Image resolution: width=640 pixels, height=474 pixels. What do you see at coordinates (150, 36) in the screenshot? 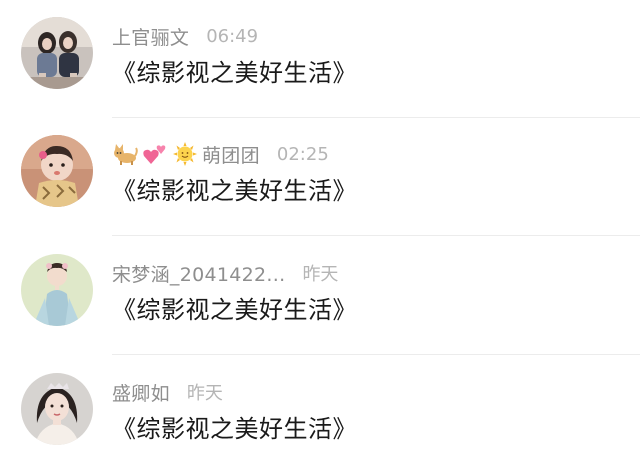
I see `username: 上官骊文` at bounding box center [150, 36].